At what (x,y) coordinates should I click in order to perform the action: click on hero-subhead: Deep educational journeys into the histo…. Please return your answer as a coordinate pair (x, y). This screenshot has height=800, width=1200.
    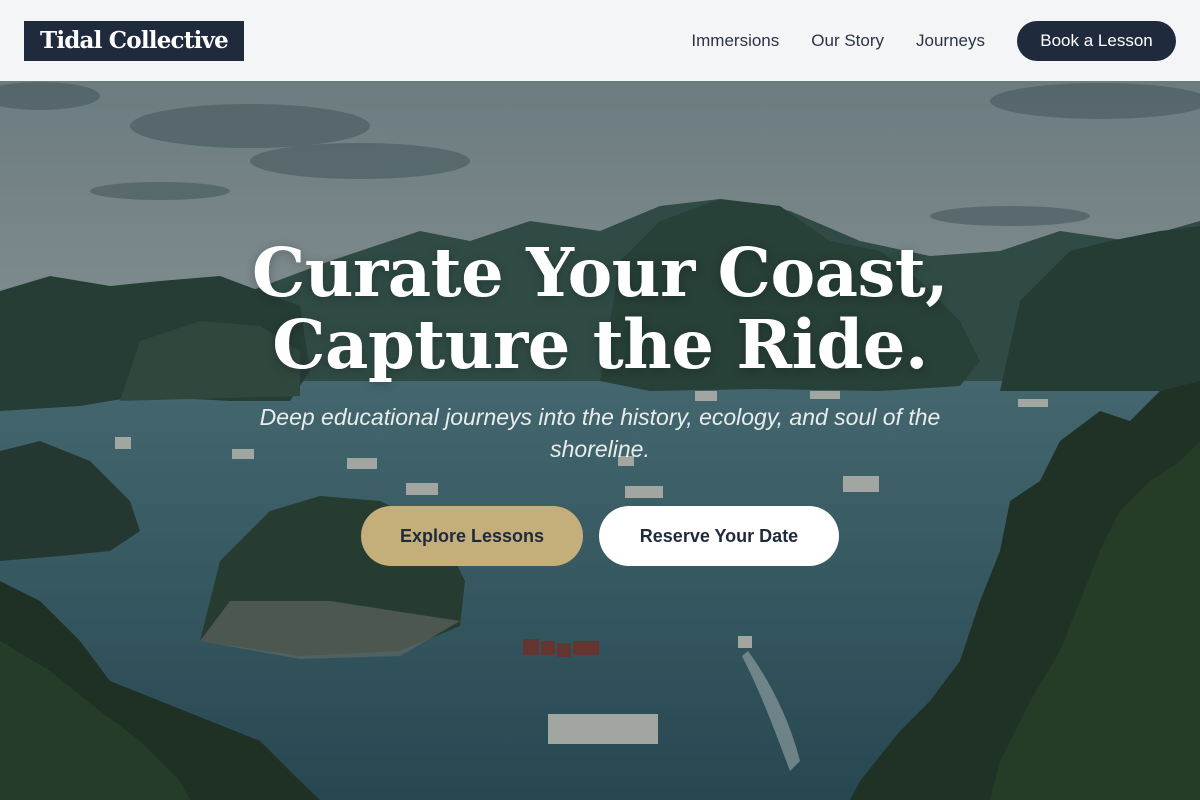
    Looking at the image, I should click on (600, 433).